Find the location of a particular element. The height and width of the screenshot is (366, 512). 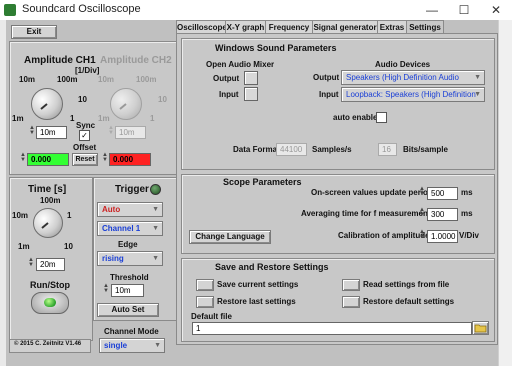

ch1-tick-1: 1 is located at coordinates (72, 118).